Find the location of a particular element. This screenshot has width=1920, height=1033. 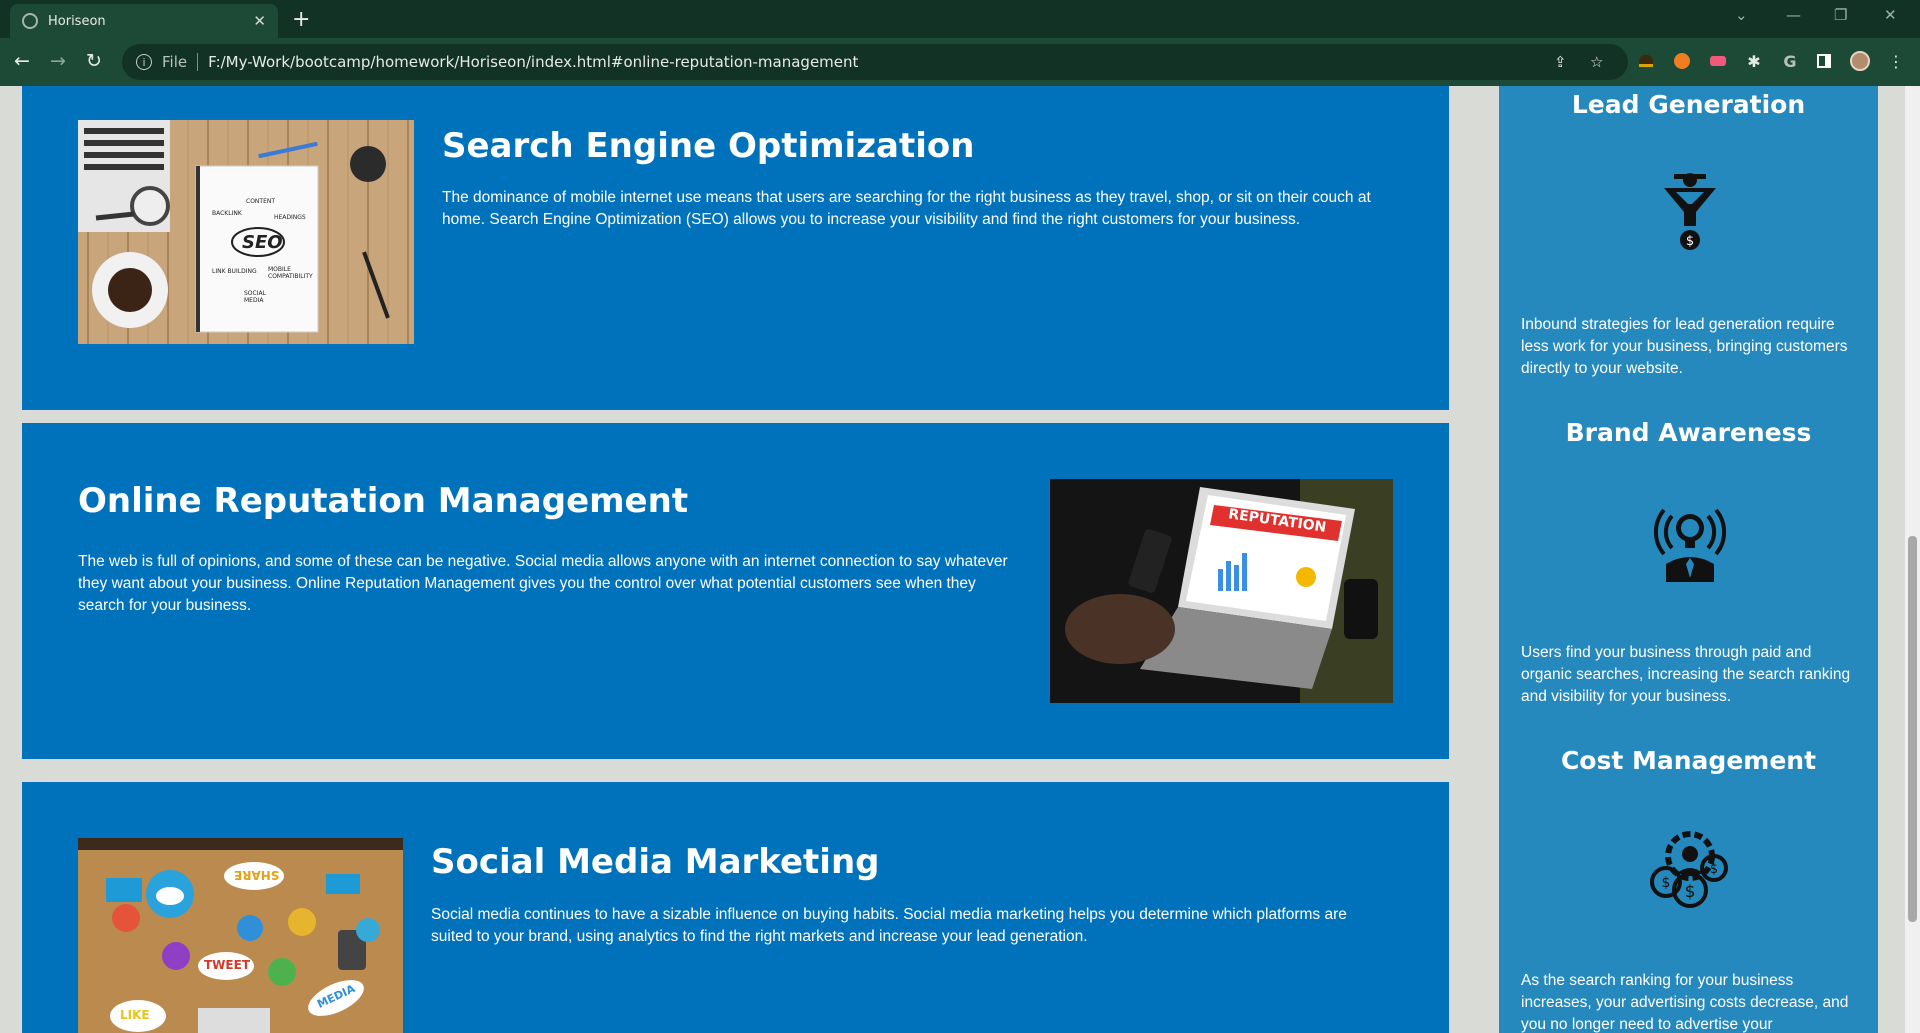

mobile-image-text: MOBILE COMPATIBILITY is located at coordinates (290, 273).